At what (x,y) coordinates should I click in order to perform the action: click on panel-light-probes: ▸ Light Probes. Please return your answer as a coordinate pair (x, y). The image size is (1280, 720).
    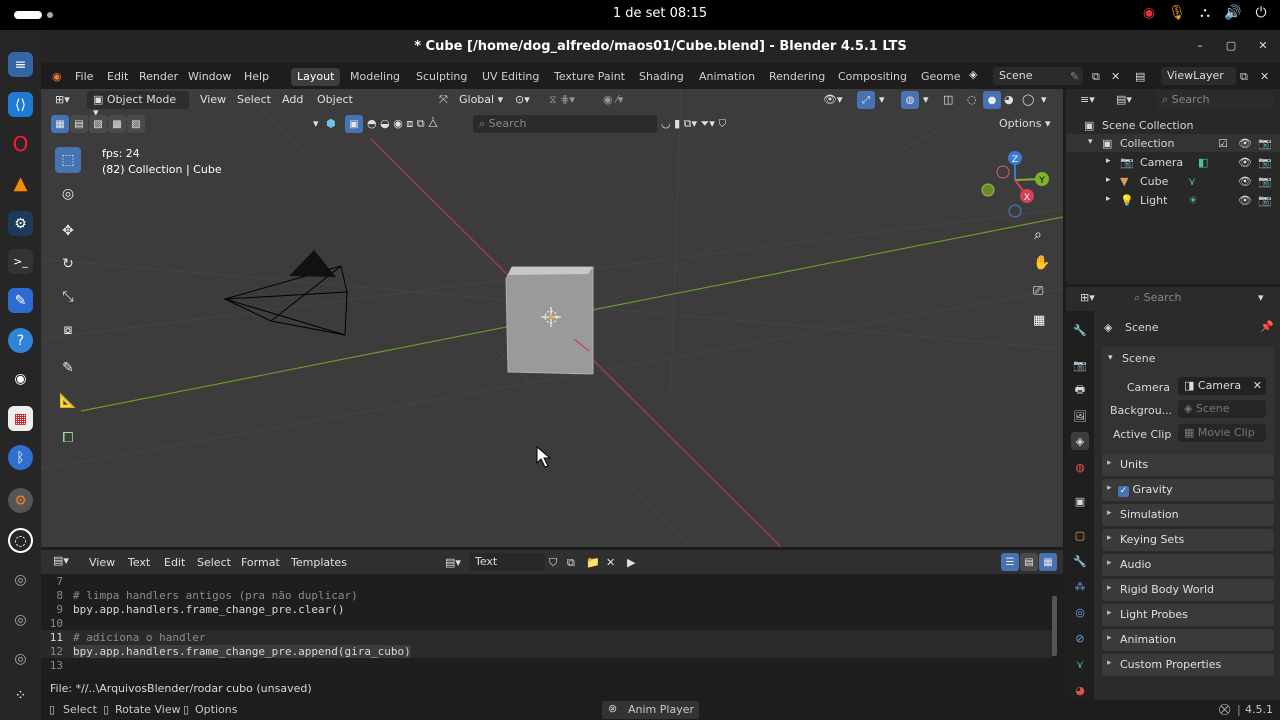
    Looking at the image, I should click on (1188, 615).